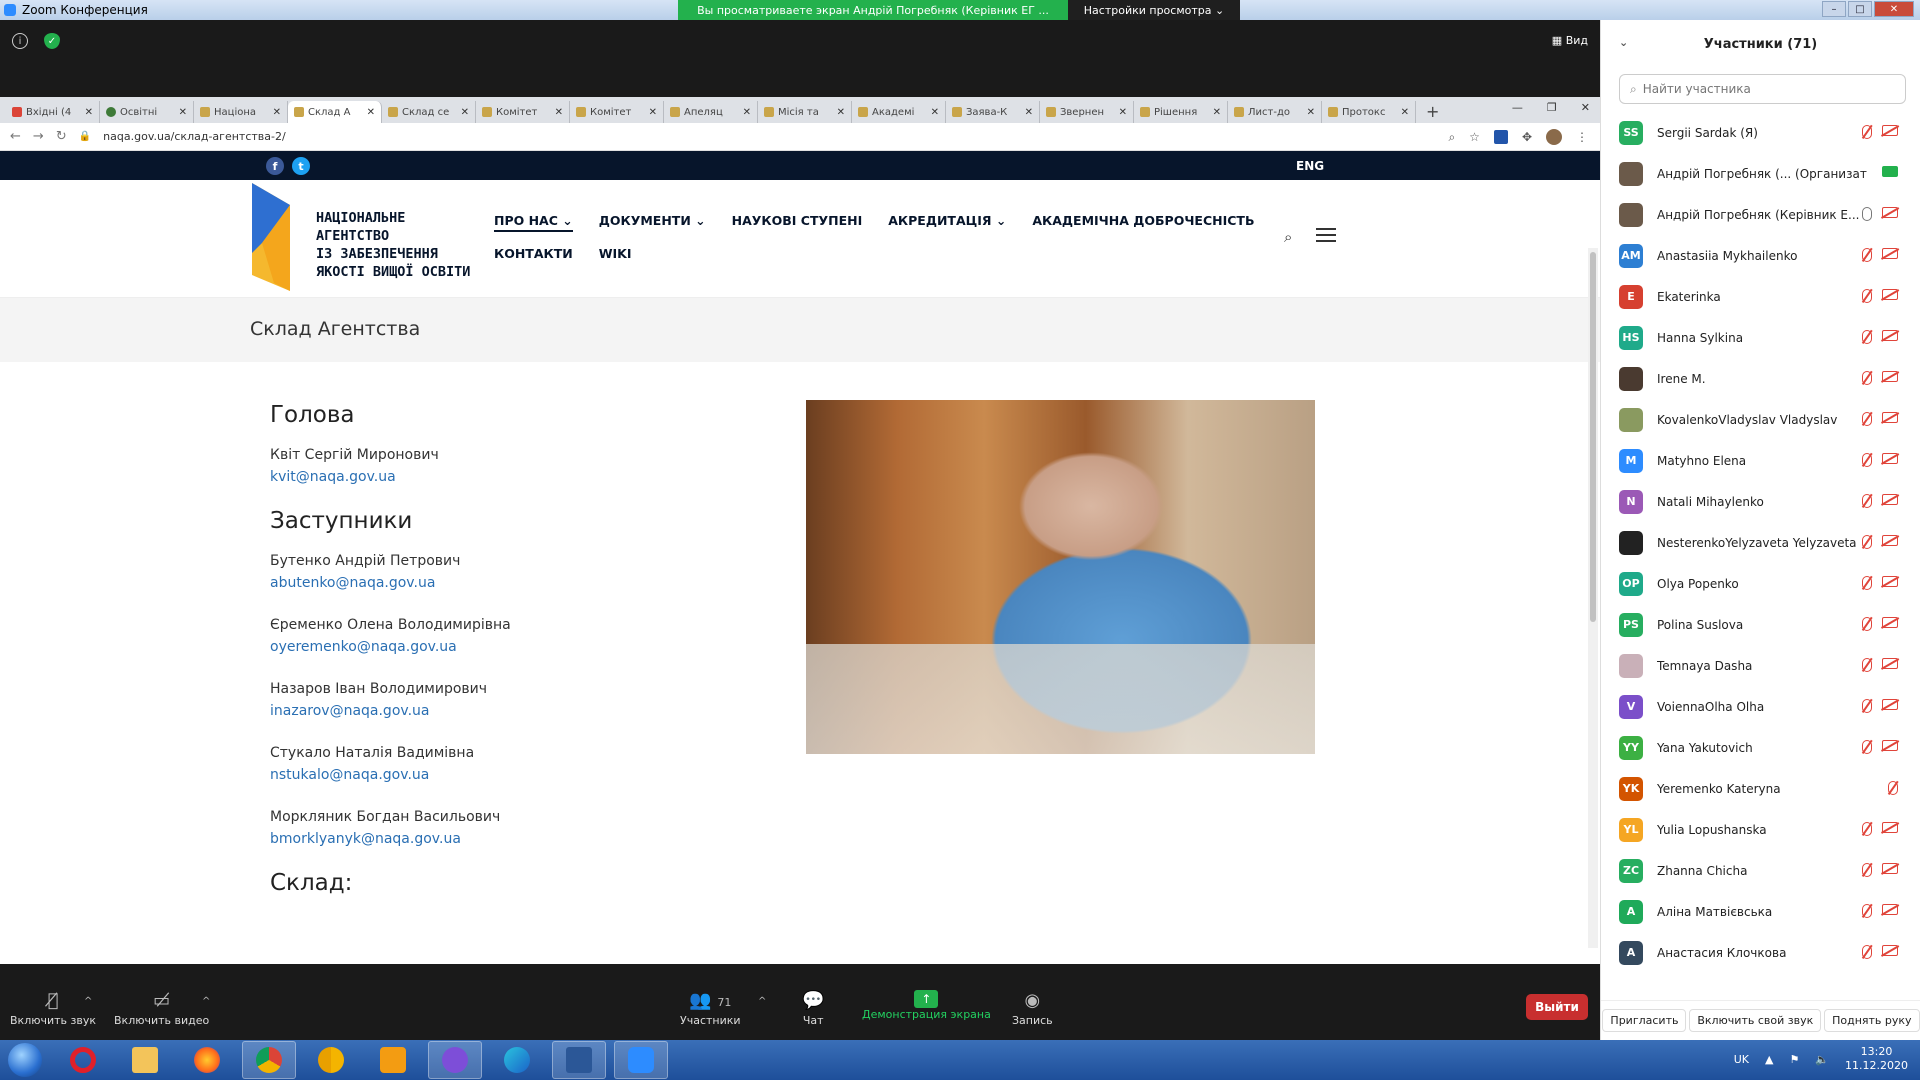 The width and height of the screenshot is (1920, 1080). Describe the element at coordinates (520, 647) in the screenshot. I see `person-email-link: oyeremenko@naqa.gov.ua` at that location.